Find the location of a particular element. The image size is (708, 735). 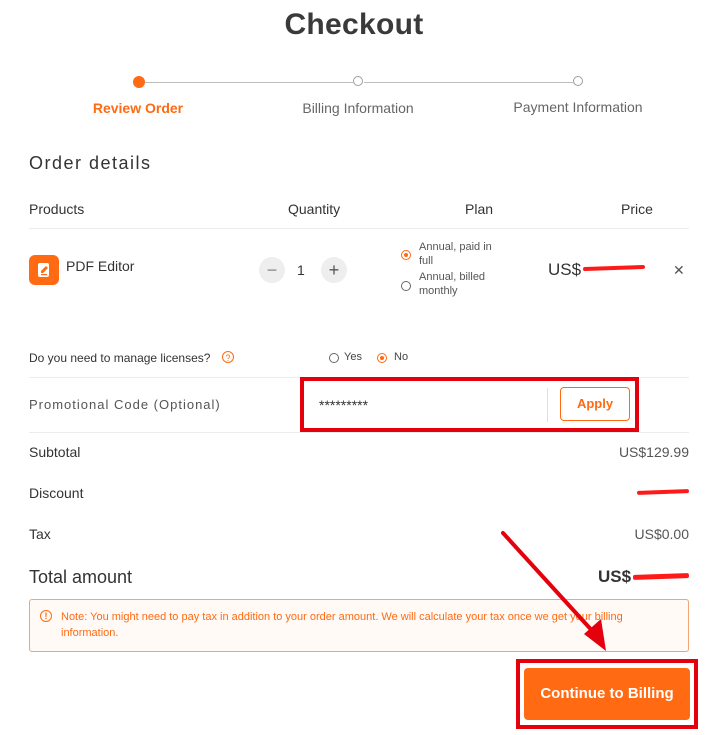

subtotal-label: Subtotal is located at coordinates (55, 452).